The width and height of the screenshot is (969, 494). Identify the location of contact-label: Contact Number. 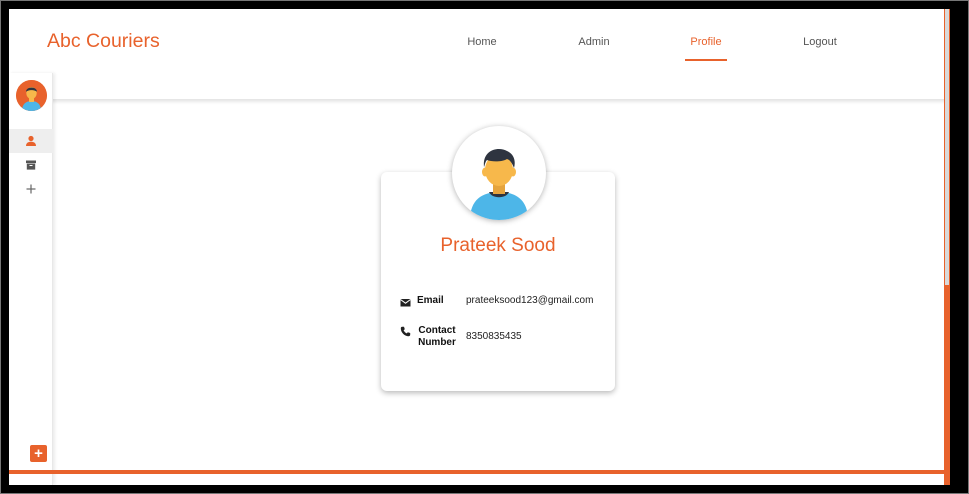
(437, 337).